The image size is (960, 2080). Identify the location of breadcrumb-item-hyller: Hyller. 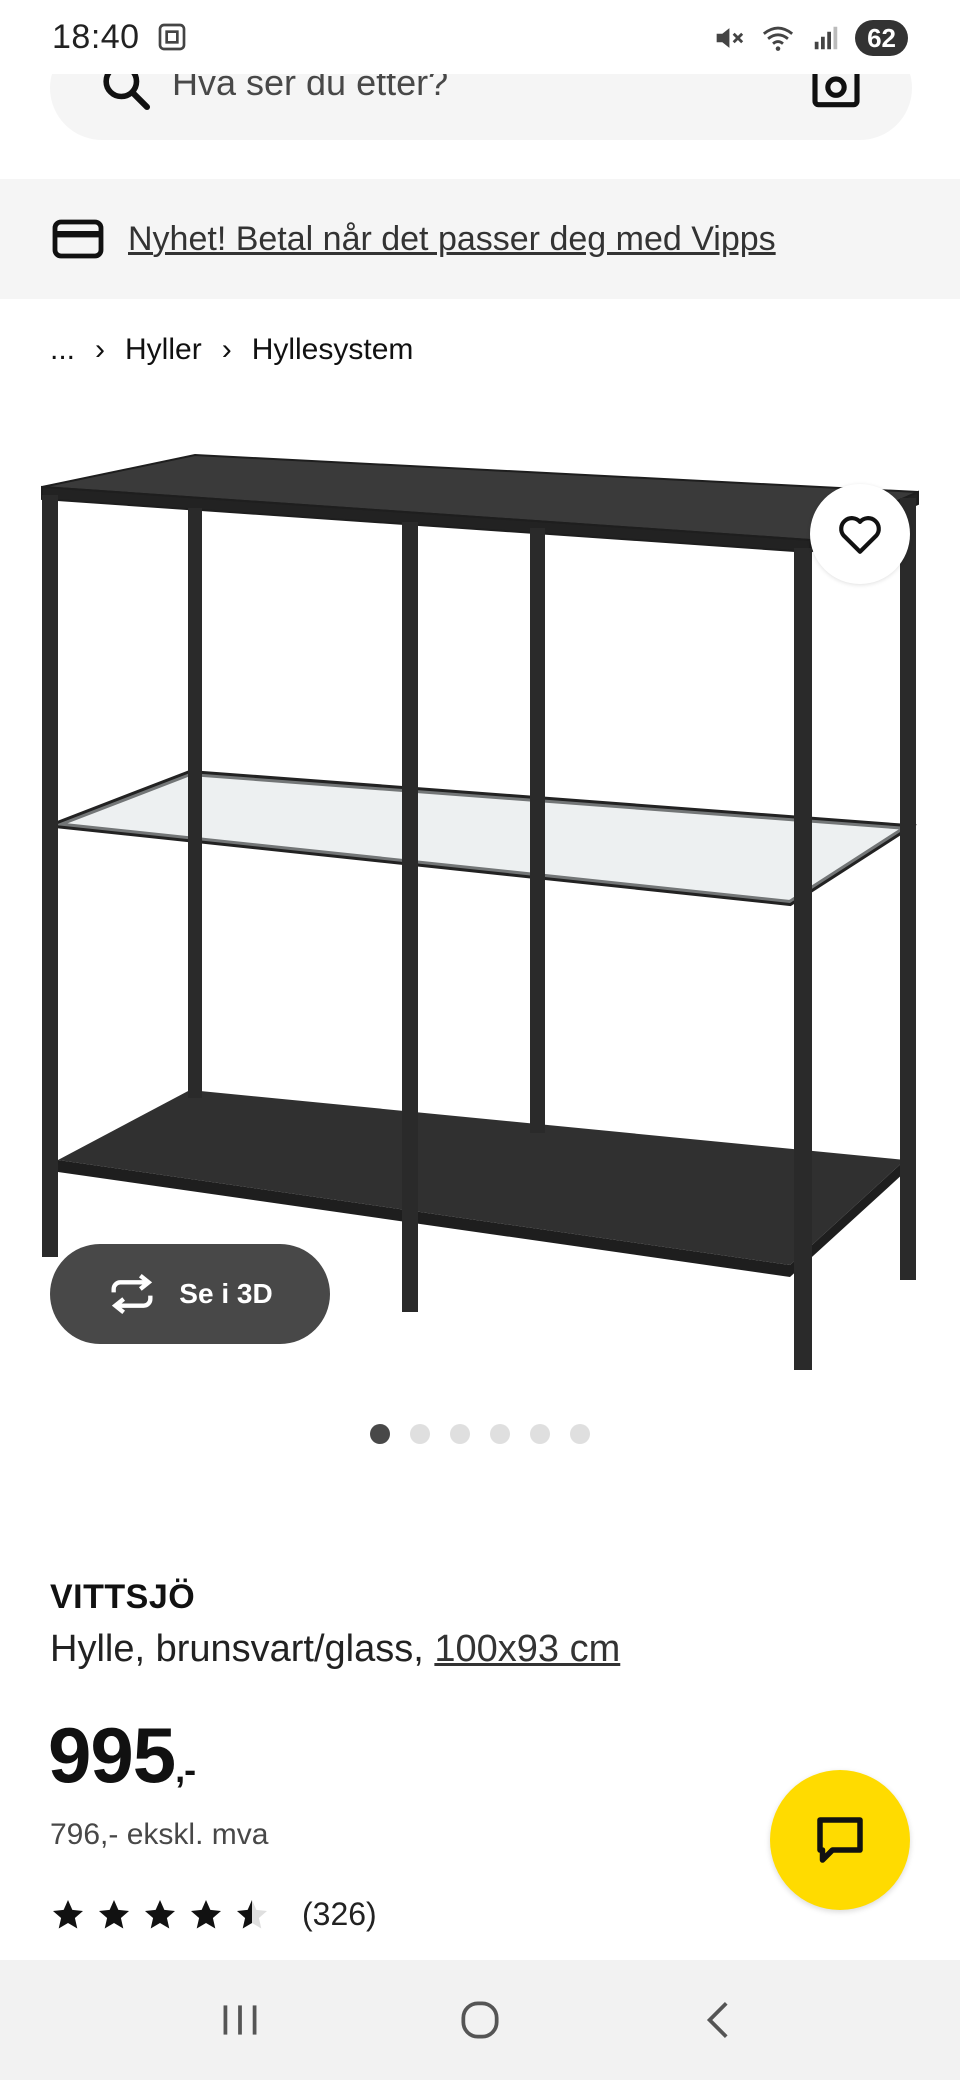
(163, 350).